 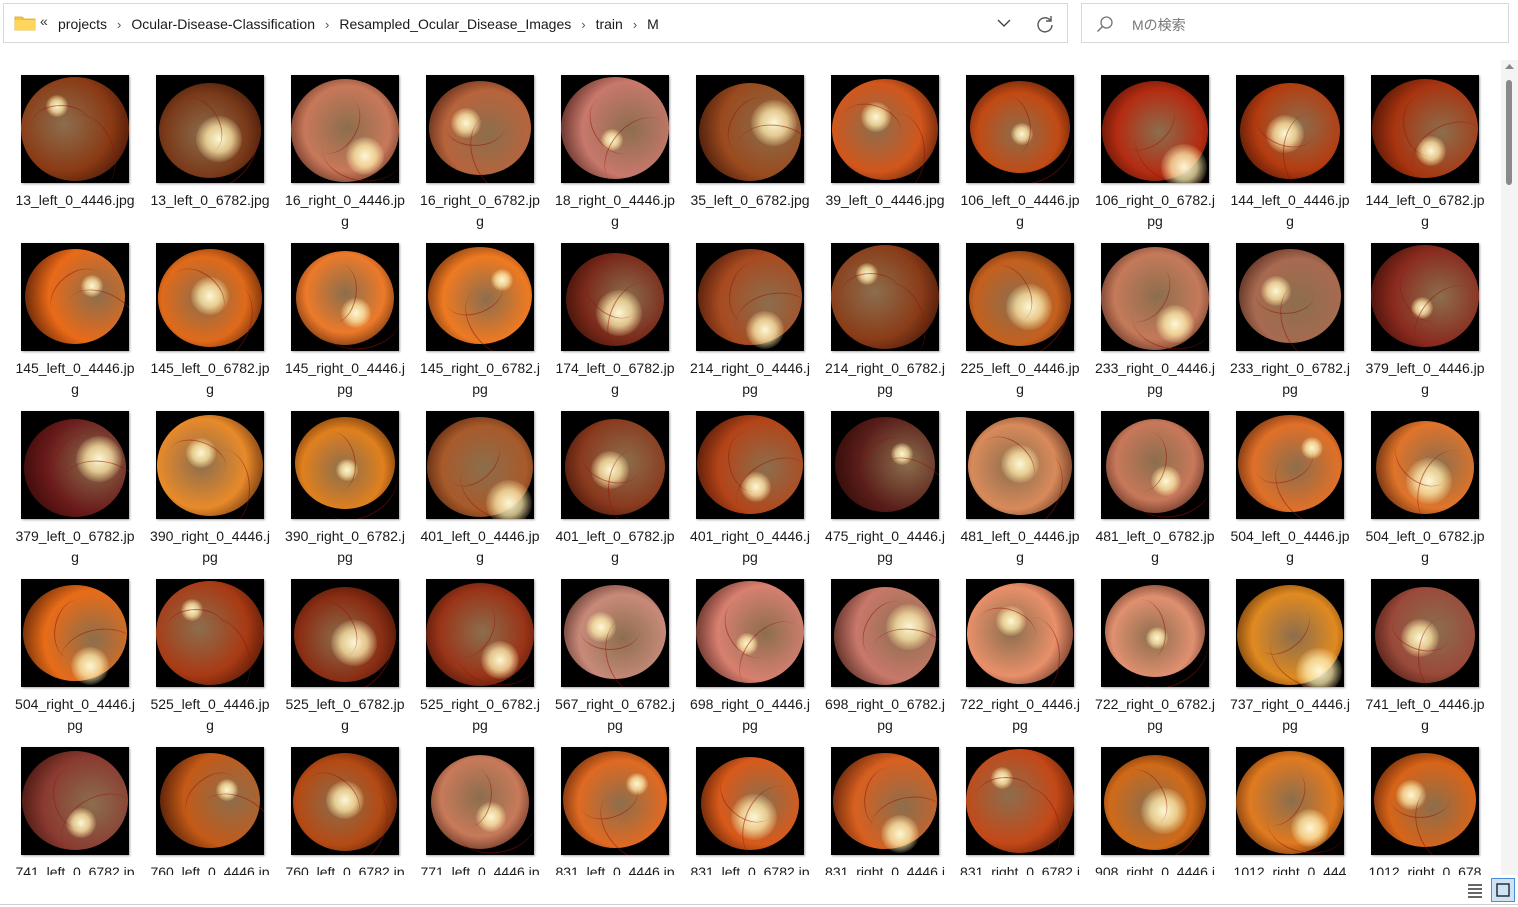 What do you see at coordinates (480, 869) in the screenshot?
I see `file-name-label: 771_left_0_4446.jpg` at bounding box center [480, 869].